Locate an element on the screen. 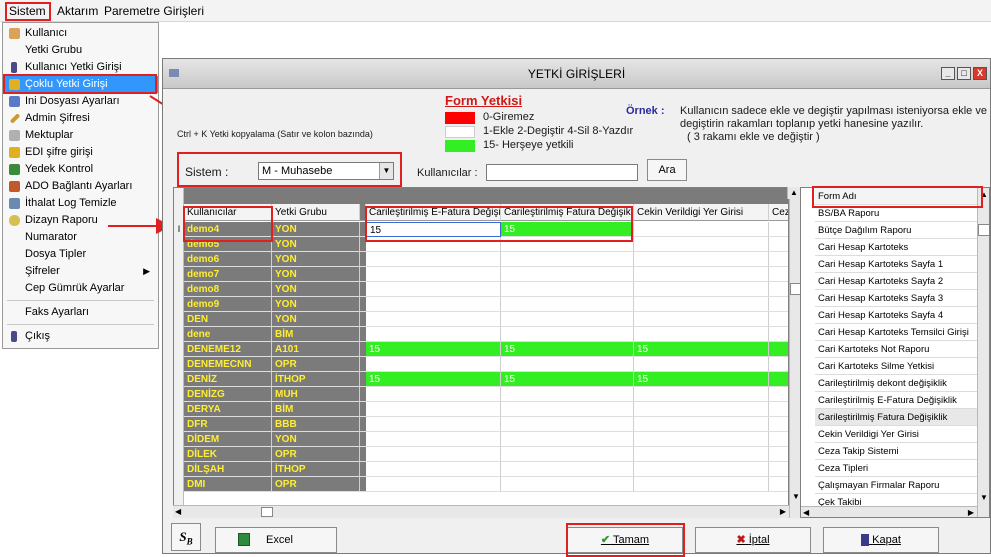 This screenshot has height=557, width=991. group-cell: BİM is located at coordinates (316, 409).